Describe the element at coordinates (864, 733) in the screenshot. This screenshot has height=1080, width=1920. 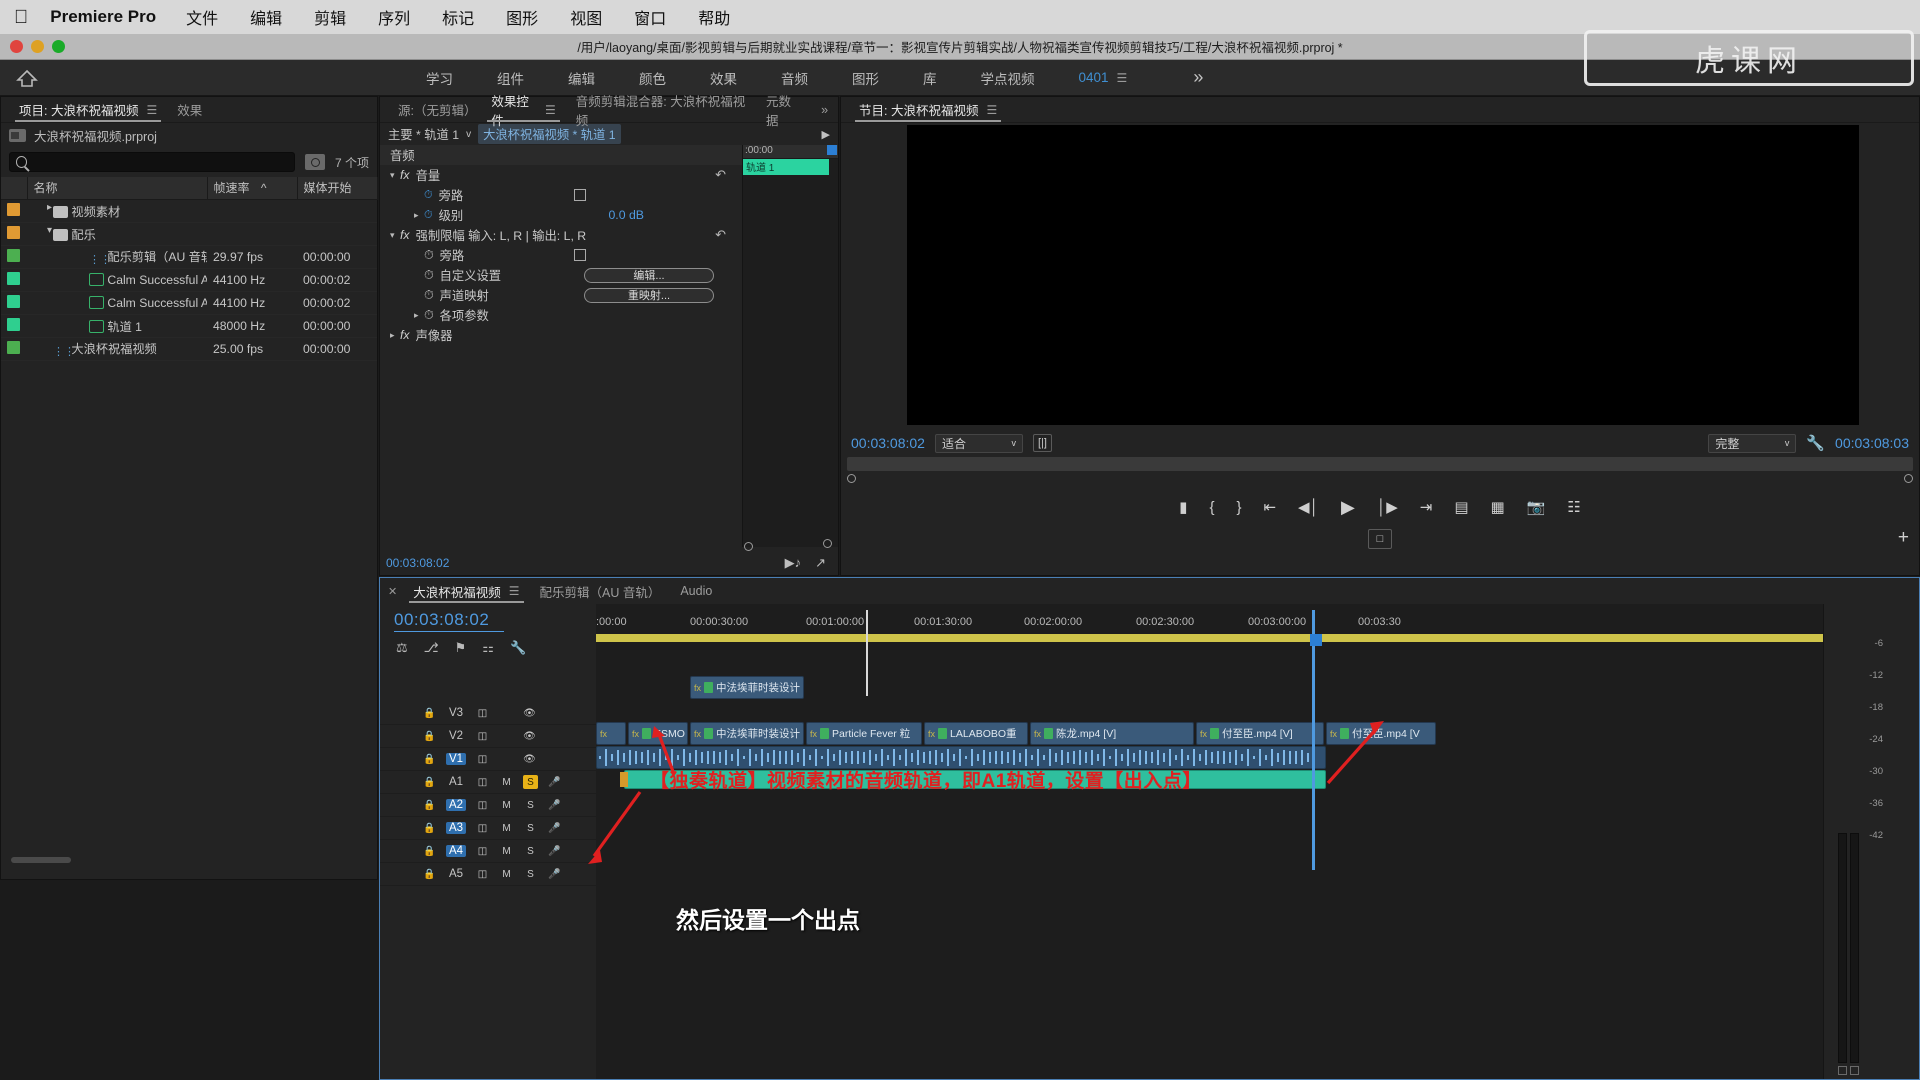
I see `timeline-clip: fx Particle Fever 粒` at that location.